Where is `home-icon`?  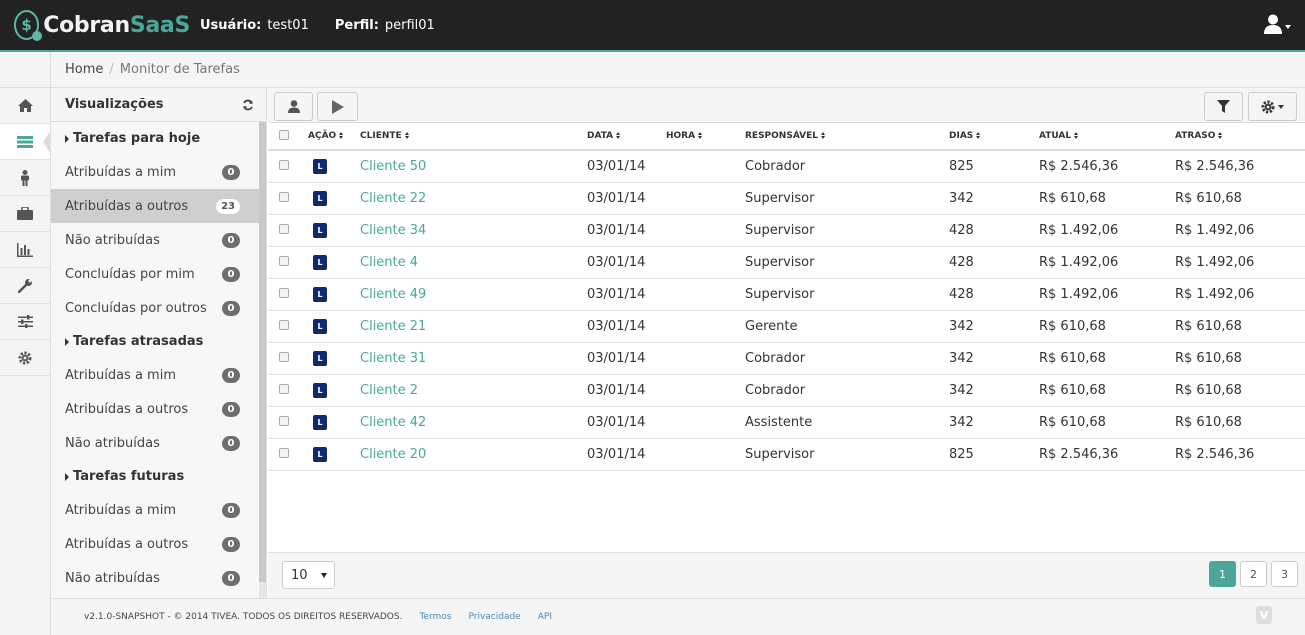 home-icon is located at coordinates (25, 105).